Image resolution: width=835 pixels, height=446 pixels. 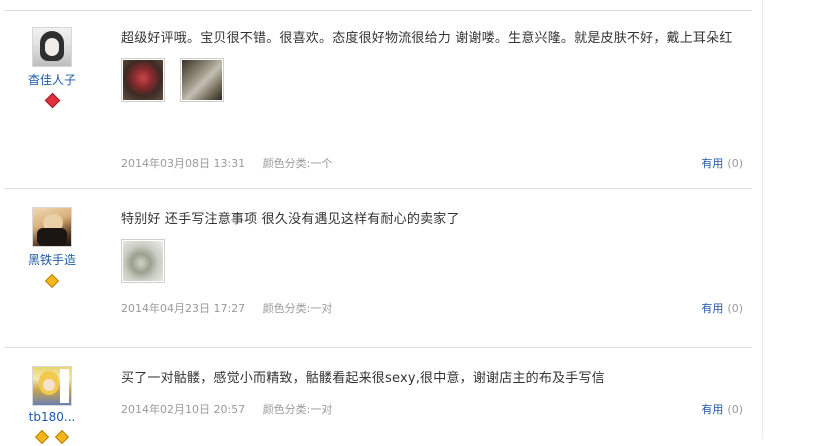 What do you see at coordinates (52, 248) in the screenshot?
I see `reviewer-info: 黑铁手造` at bounding box center [52, 248].